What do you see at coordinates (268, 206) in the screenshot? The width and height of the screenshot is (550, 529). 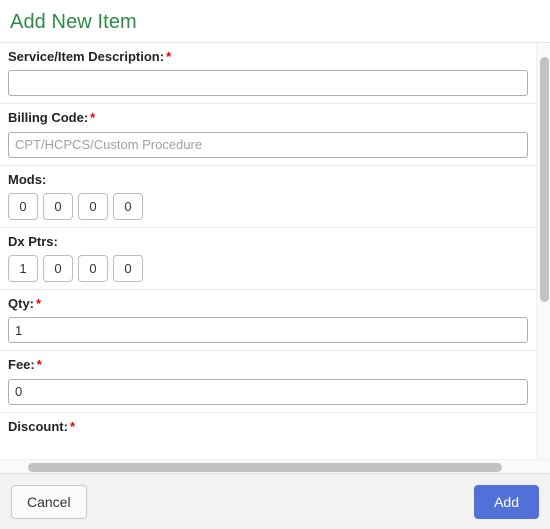 I see `mods-input-group` at bounding box center [268, 206].